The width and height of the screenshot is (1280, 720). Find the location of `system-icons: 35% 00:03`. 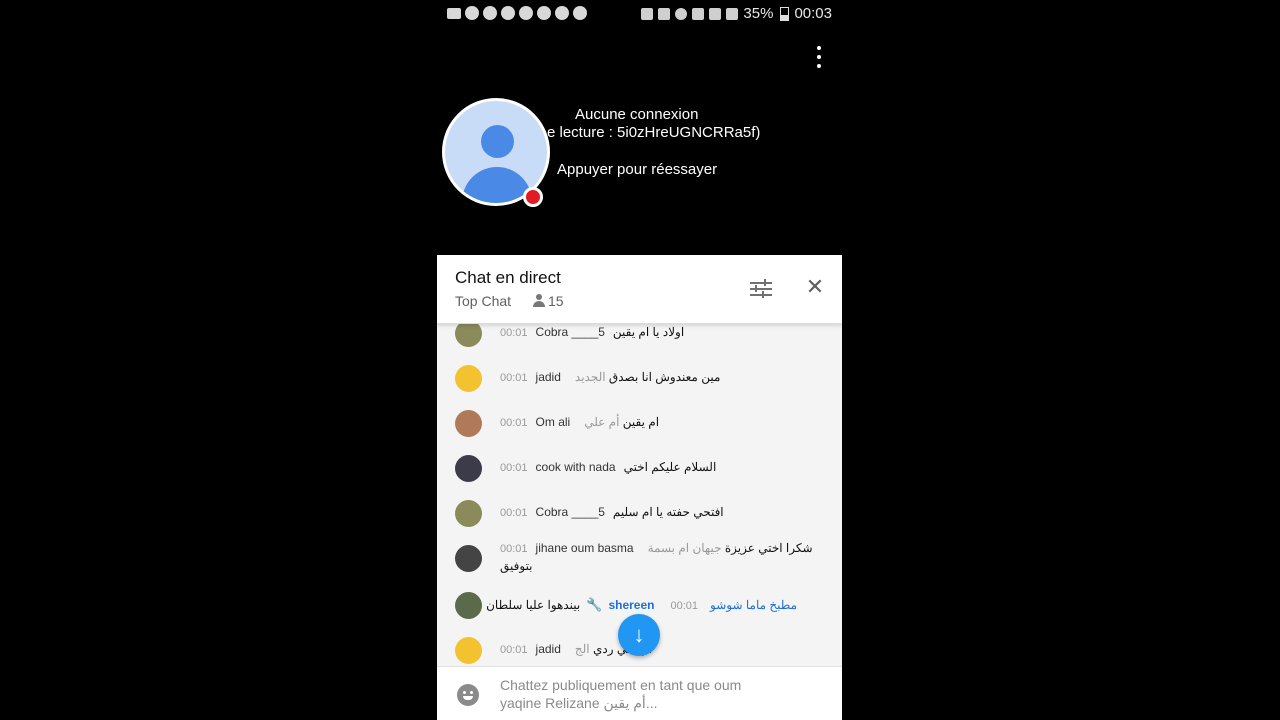

system-icons: 35% 00:03 is located at coordinates (736, 13).